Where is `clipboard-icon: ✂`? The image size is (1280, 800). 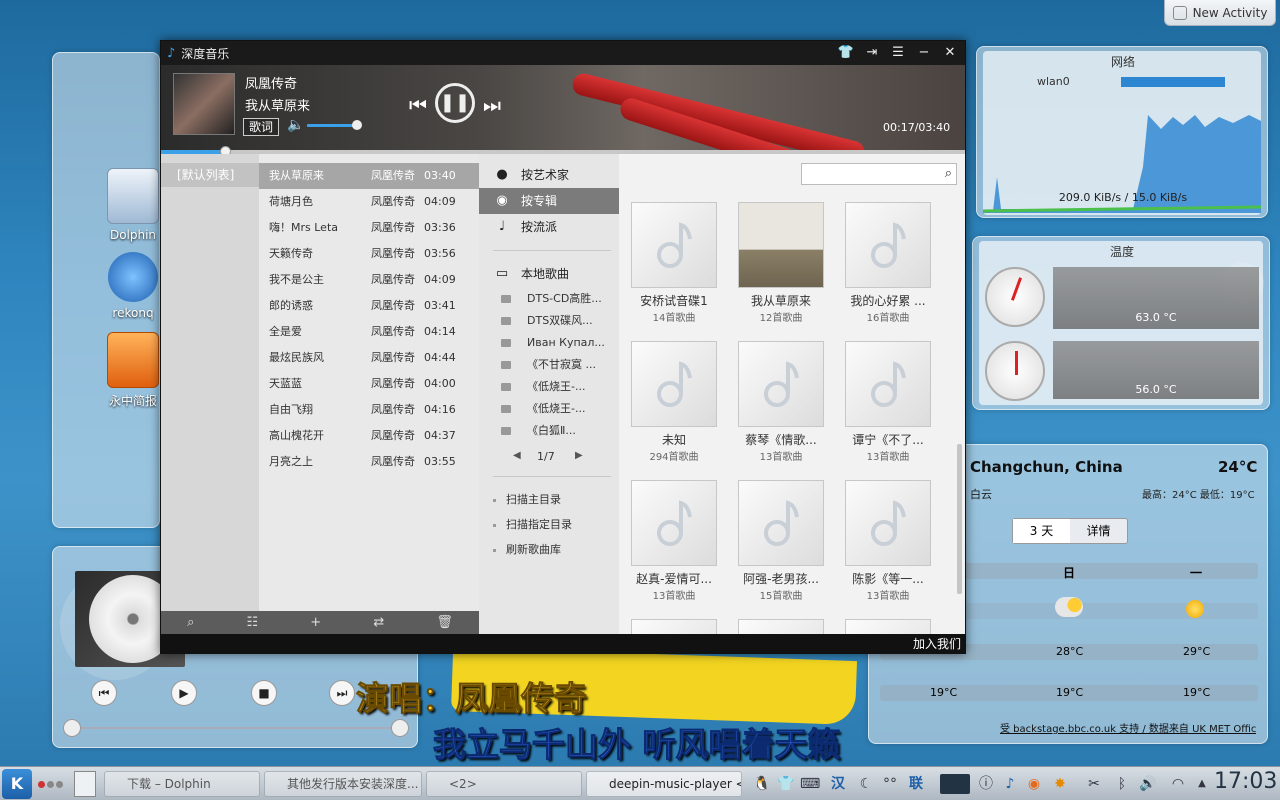 clipboard-icon: ✂ is located at coordinates (1094, 784).